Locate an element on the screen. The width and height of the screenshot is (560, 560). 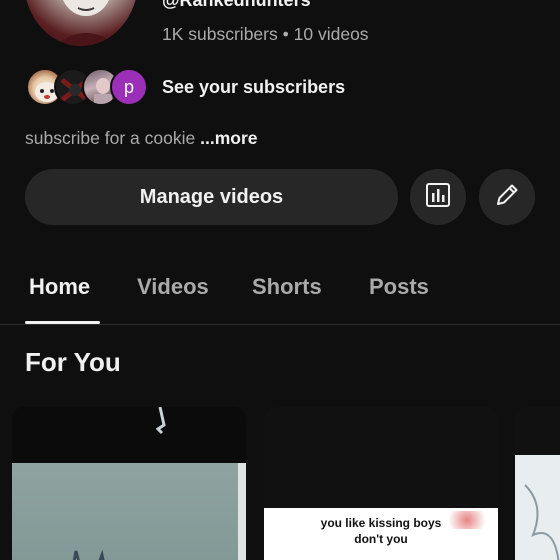
channel-description: subscribe for a cookie ...more is located at coordinates (141, 138).